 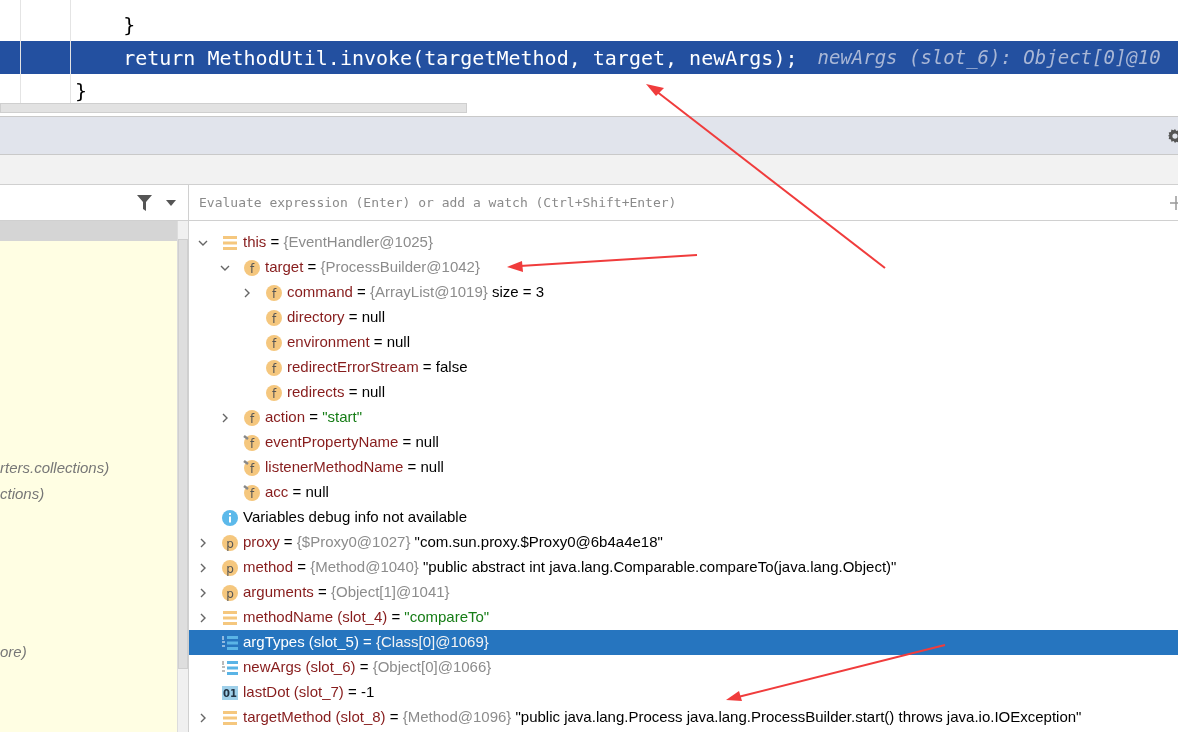 I want to click on variable-row: f environment = null, so click(x=683, y=342).